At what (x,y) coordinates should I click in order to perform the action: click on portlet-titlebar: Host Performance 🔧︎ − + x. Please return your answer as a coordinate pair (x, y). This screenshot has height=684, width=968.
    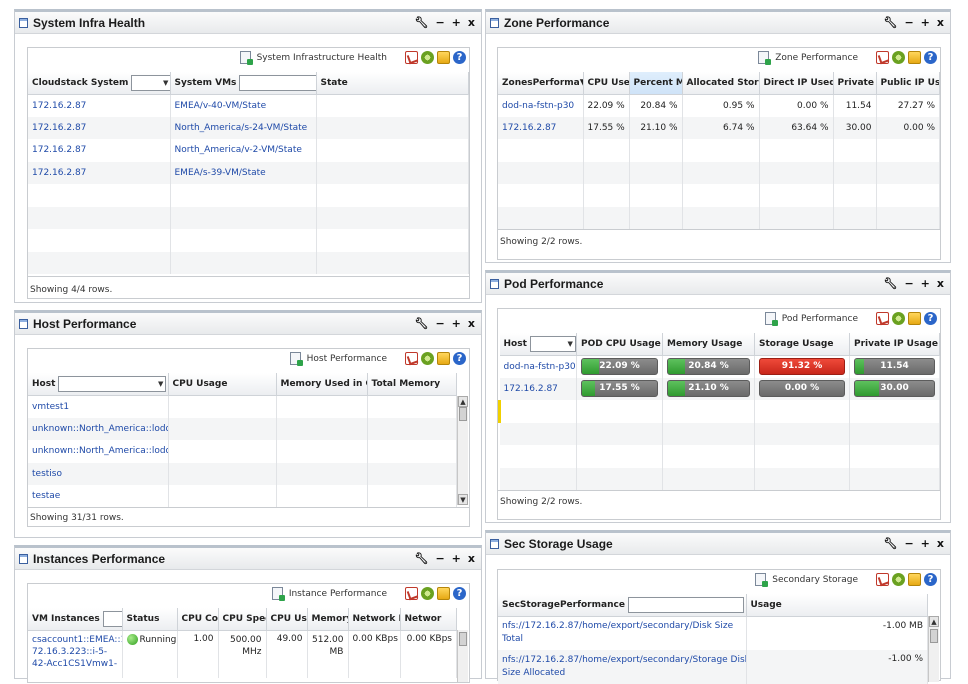
    Looking at the image, I should click on (248, 324).